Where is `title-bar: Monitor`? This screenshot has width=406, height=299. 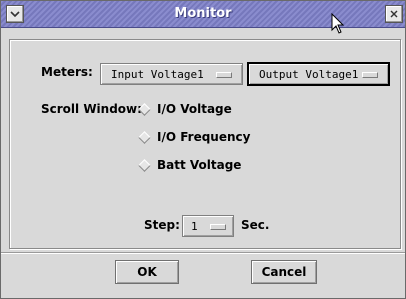 title-bar: Monitor is located at coordinates (203, 17).